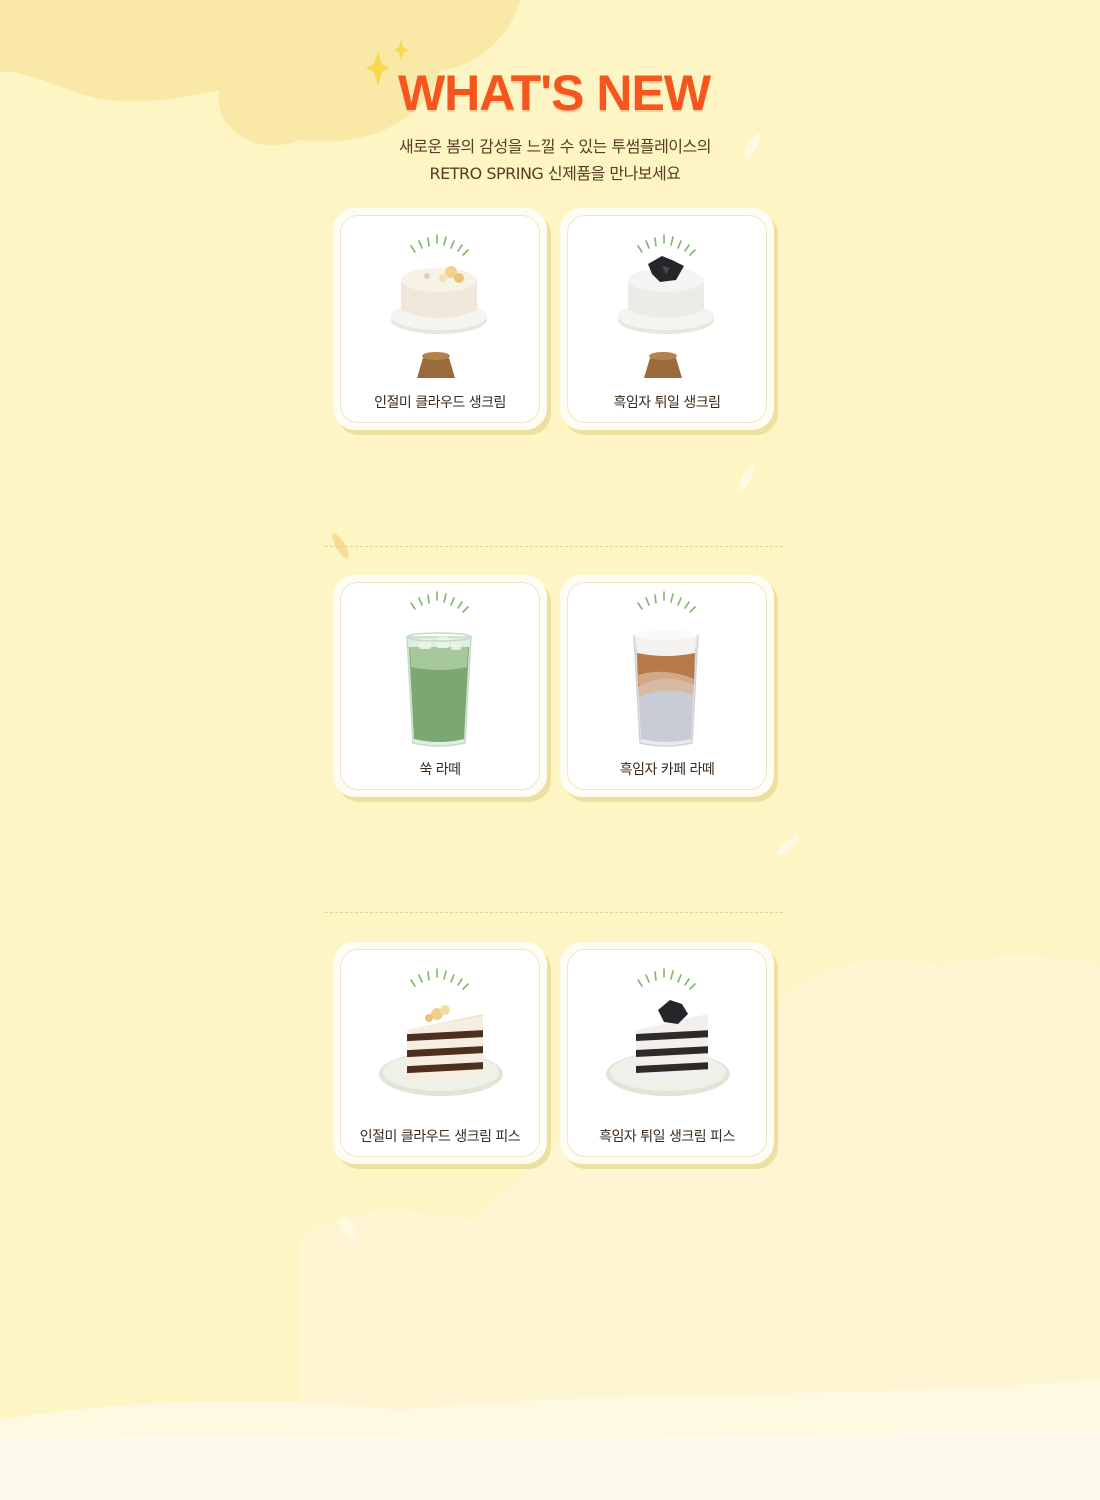 This screenshot has width=1100, height=1500. What do you see at coordinates (554, 93) in the screenshot?
I see `page-title: WHAT'S NEW` at bounding box center [554, 93].